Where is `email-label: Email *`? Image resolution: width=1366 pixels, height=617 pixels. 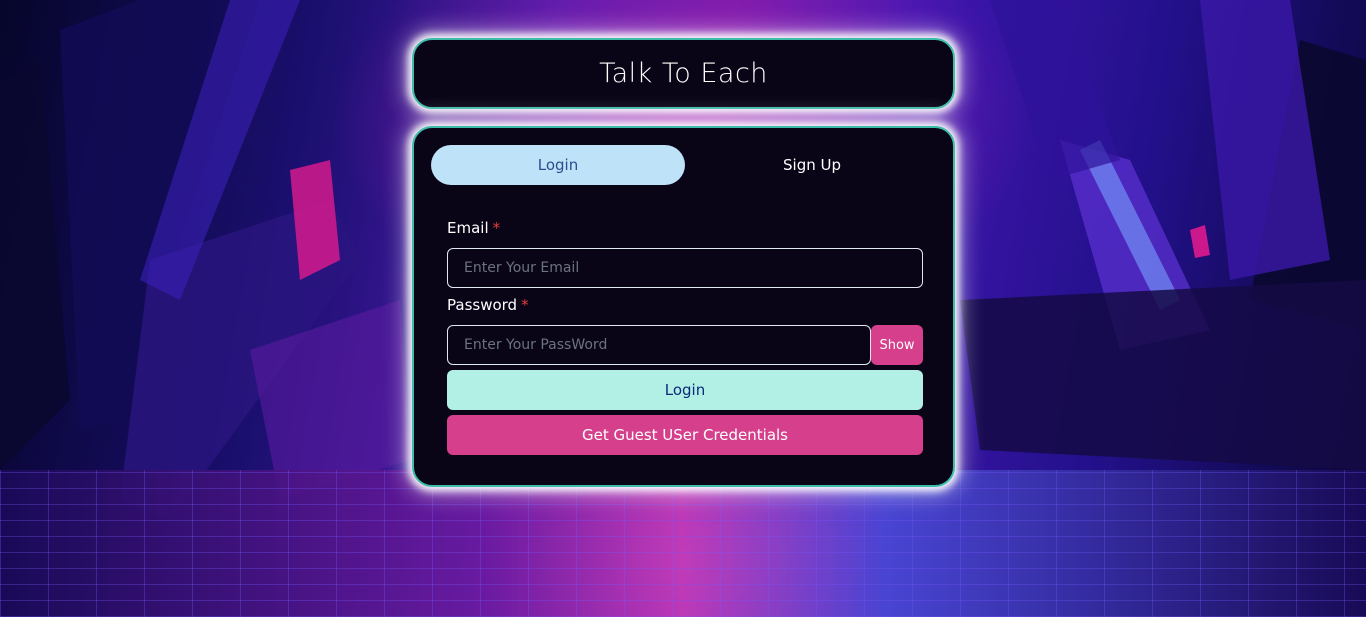
email-label: Email * is located at coordinates (473, 228).